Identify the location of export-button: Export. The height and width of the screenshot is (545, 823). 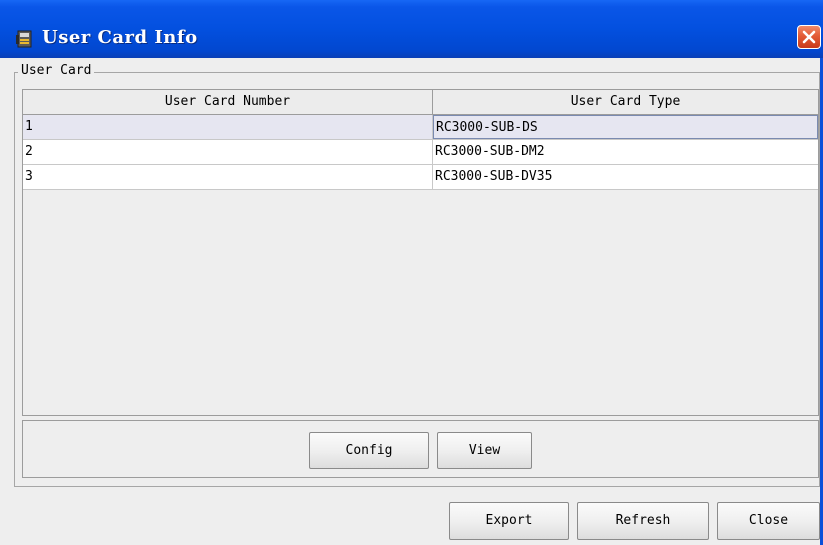
(509, 521).